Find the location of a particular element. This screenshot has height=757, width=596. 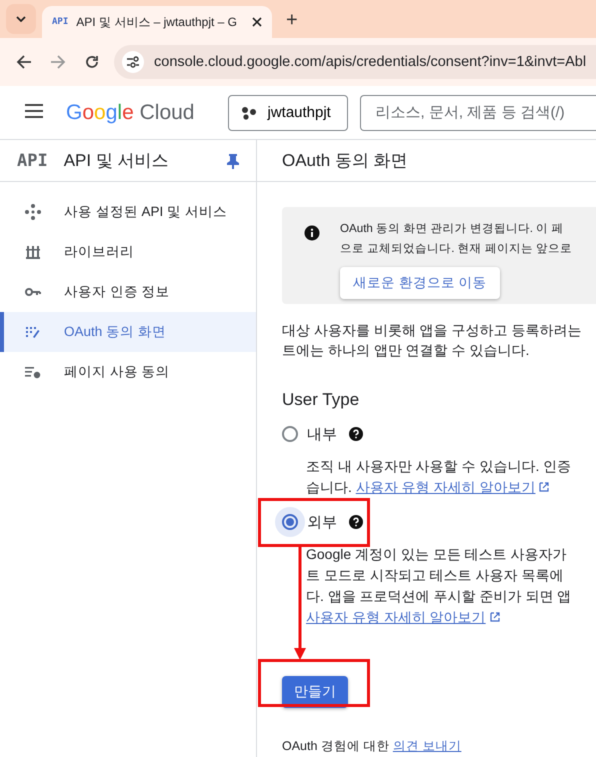

new-tab-button: + is located at coordinates (292, 20).